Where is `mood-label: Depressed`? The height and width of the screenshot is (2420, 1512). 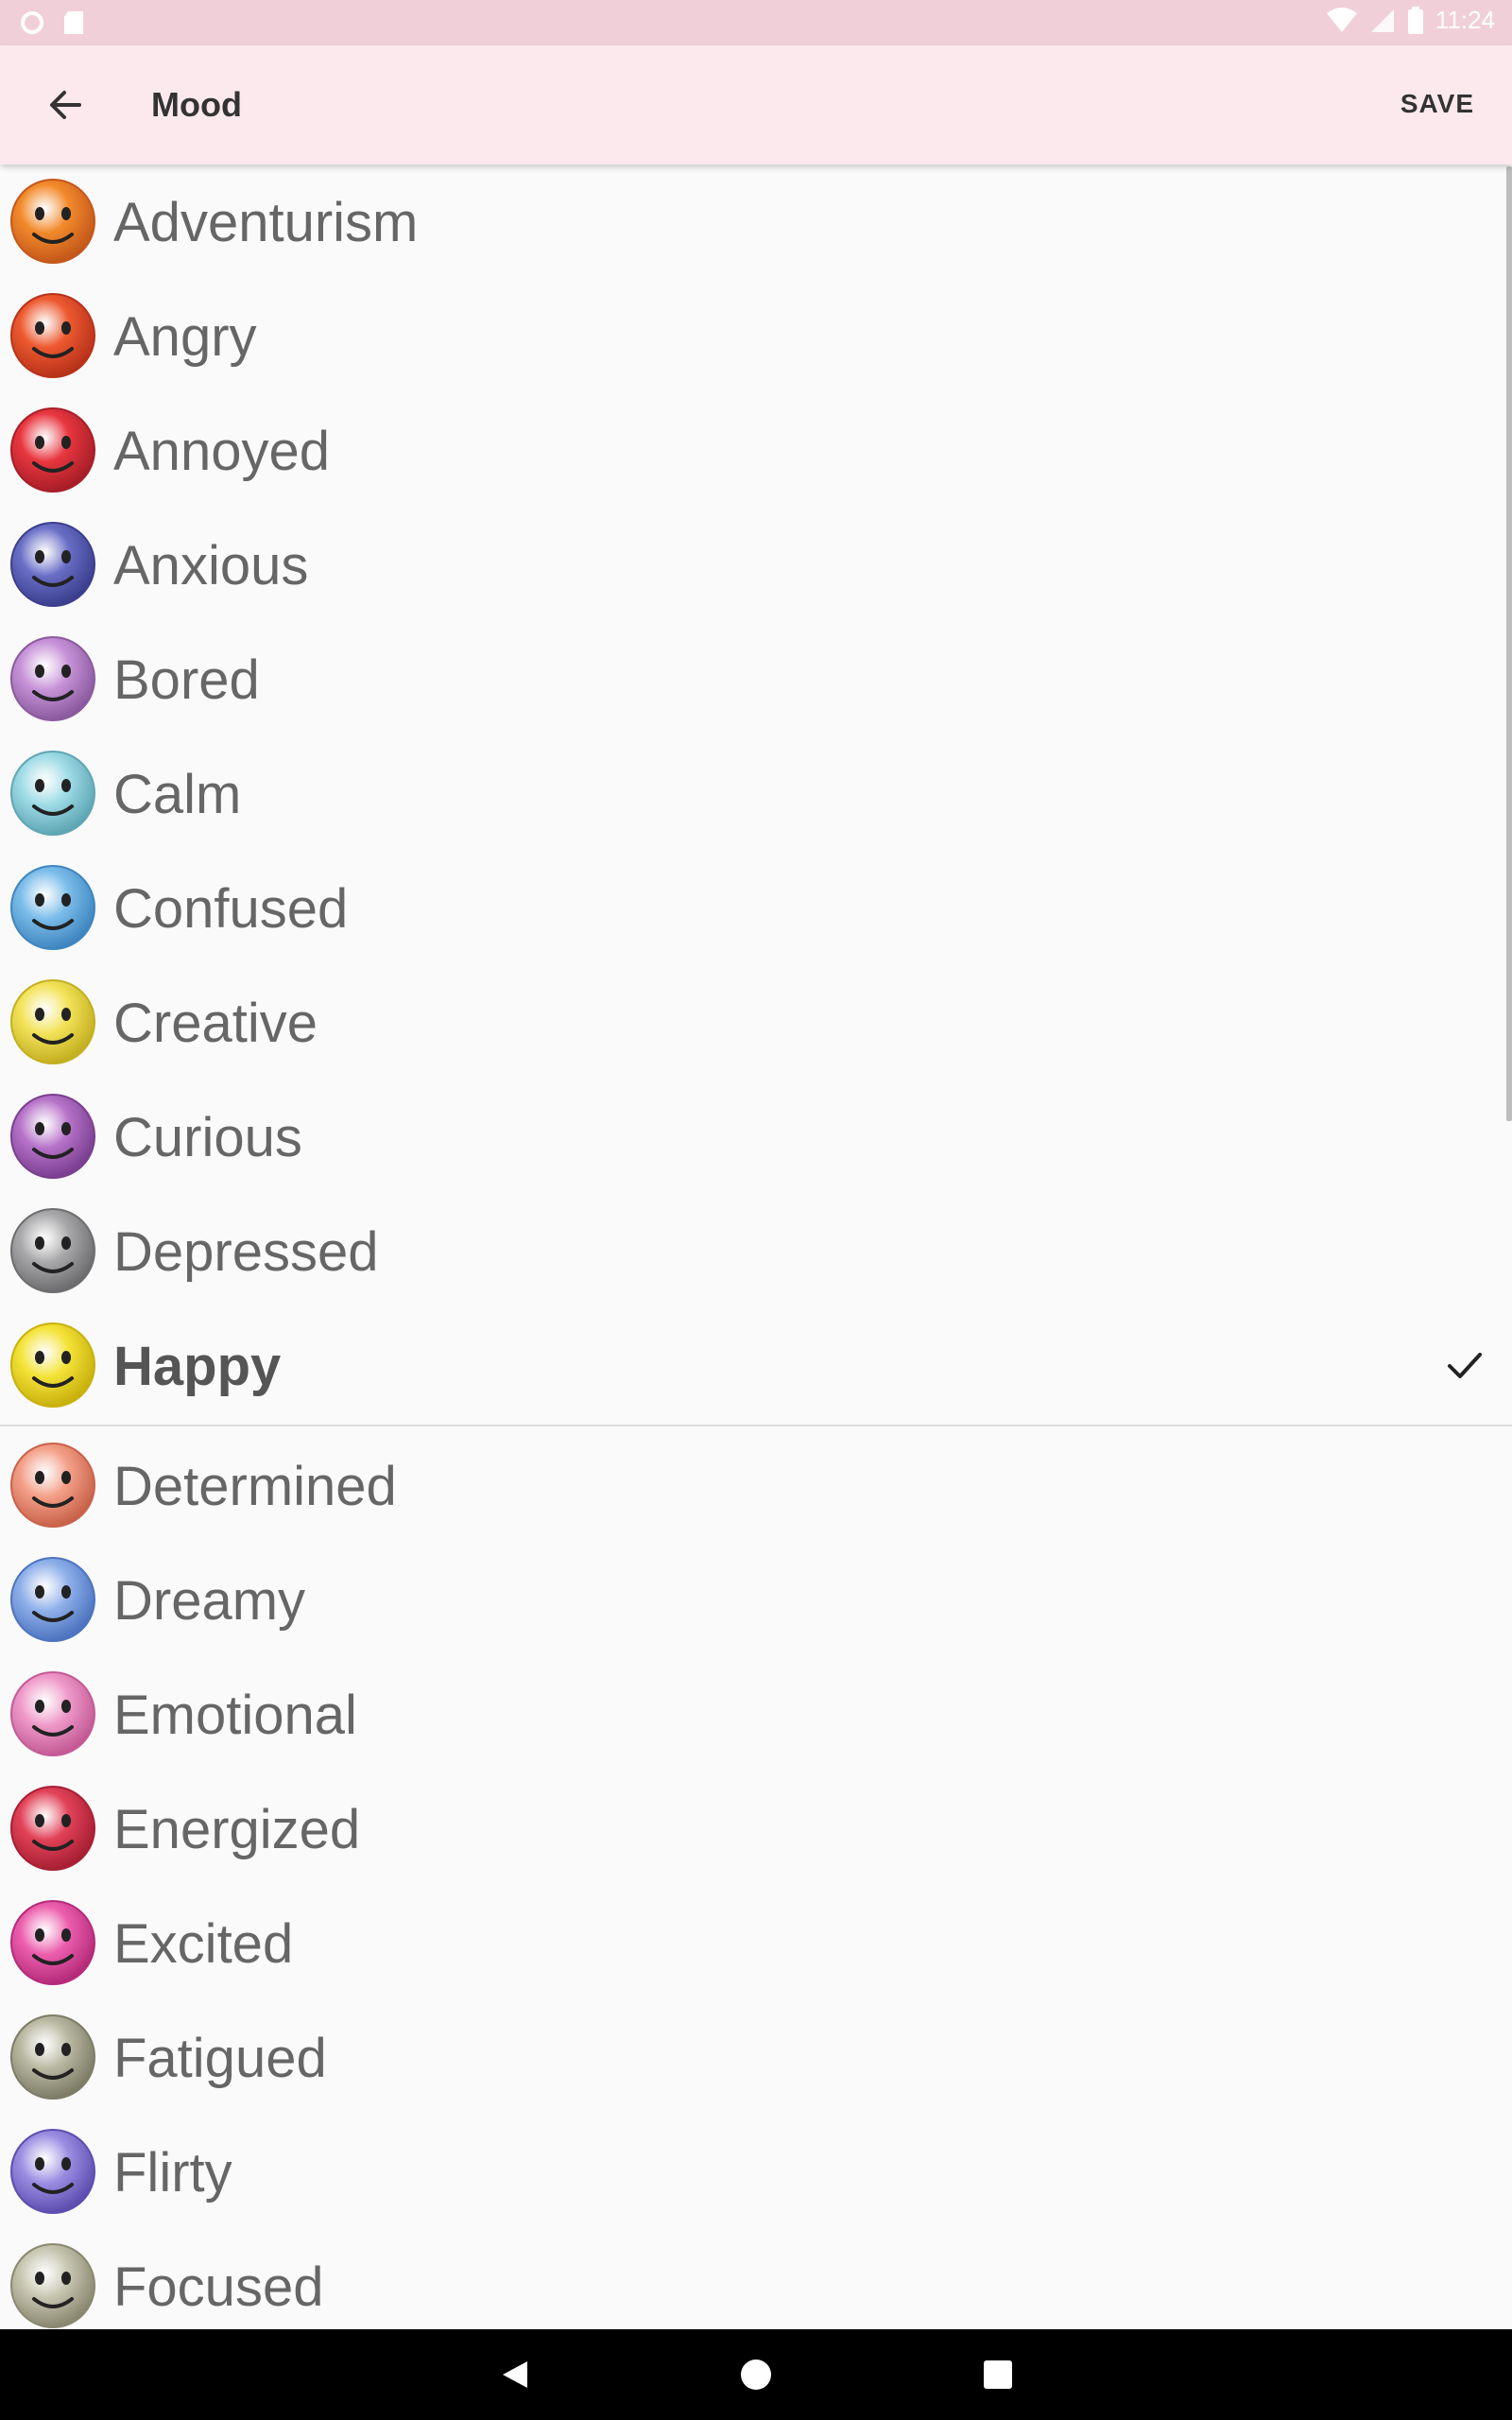
mood-label: Depressed is located at coordinates (246, 1252).